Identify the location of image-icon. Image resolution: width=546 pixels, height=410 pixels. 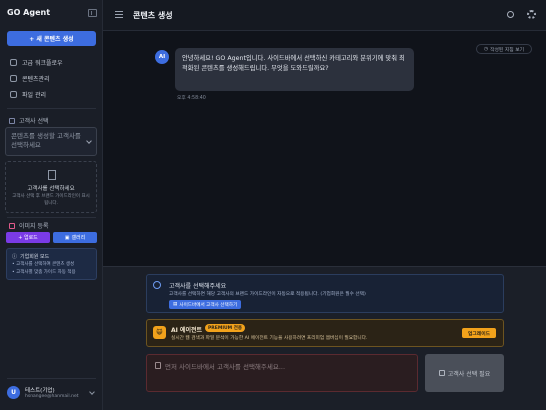
(12, 225).